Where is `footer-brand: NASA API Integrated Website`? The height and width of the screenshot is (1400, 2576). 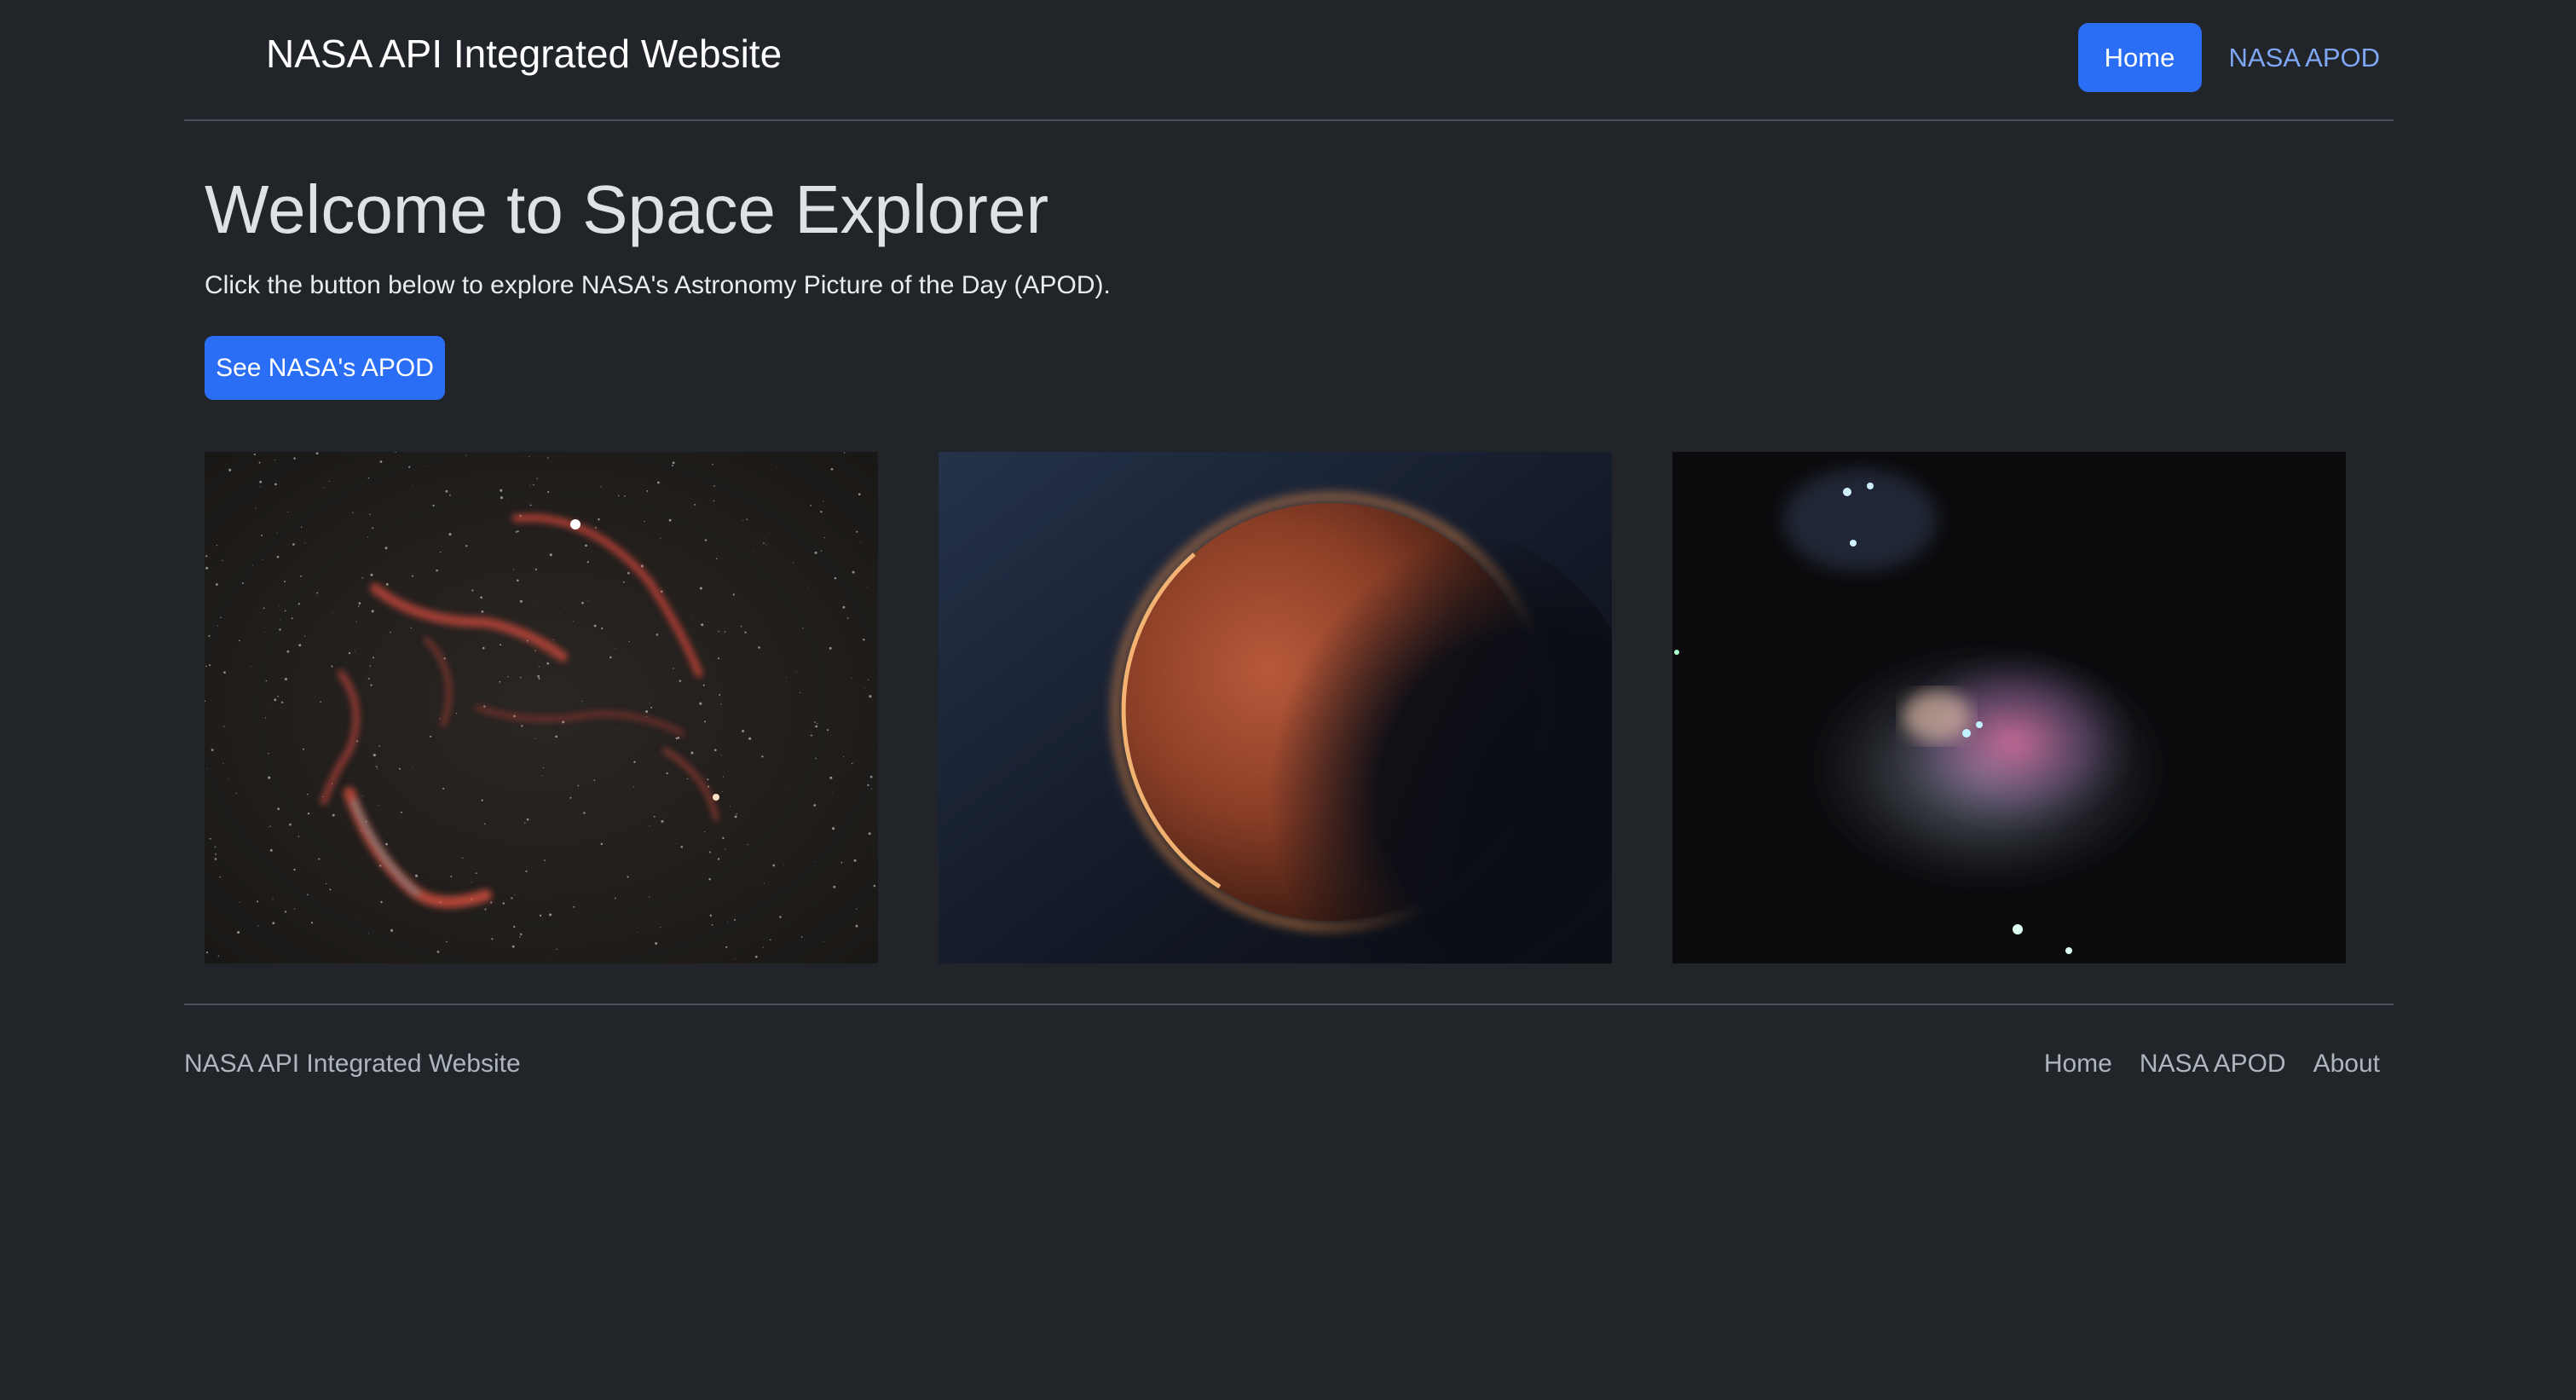 footer-brand: NASA API Integrated Website is located at coordinates (352, 1064).